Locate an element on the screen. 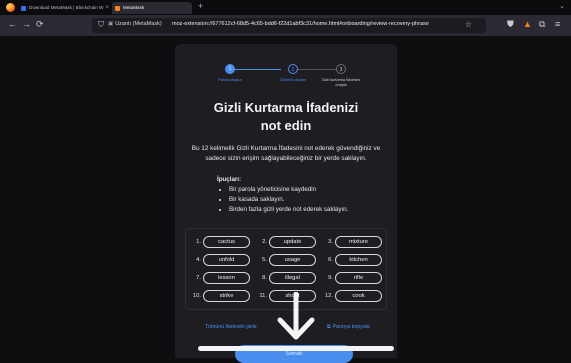 This screenshot has height=363, width=571. reload-icon: ⟳ is located at coordinates (40, 24).